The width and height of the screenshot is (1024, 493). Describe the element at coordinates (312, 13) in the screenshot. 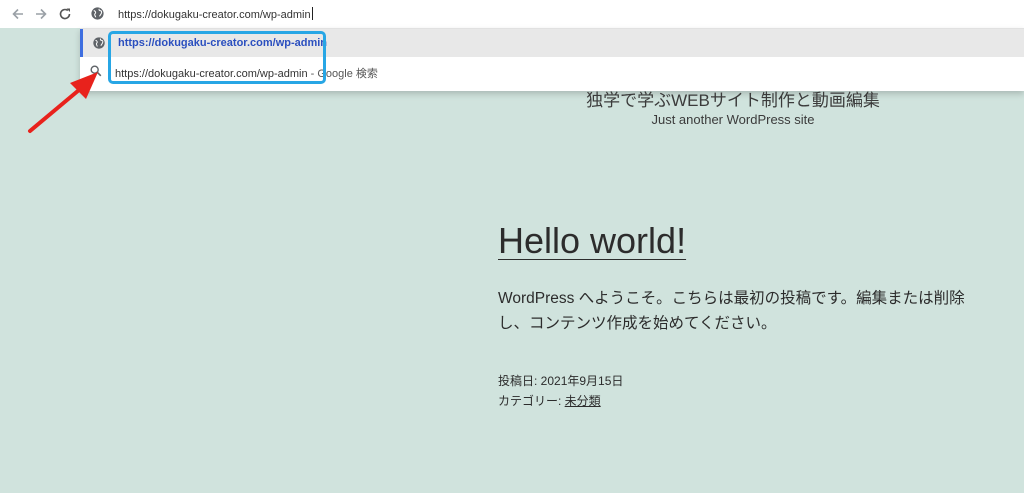

I see `text-cursor` at that location.